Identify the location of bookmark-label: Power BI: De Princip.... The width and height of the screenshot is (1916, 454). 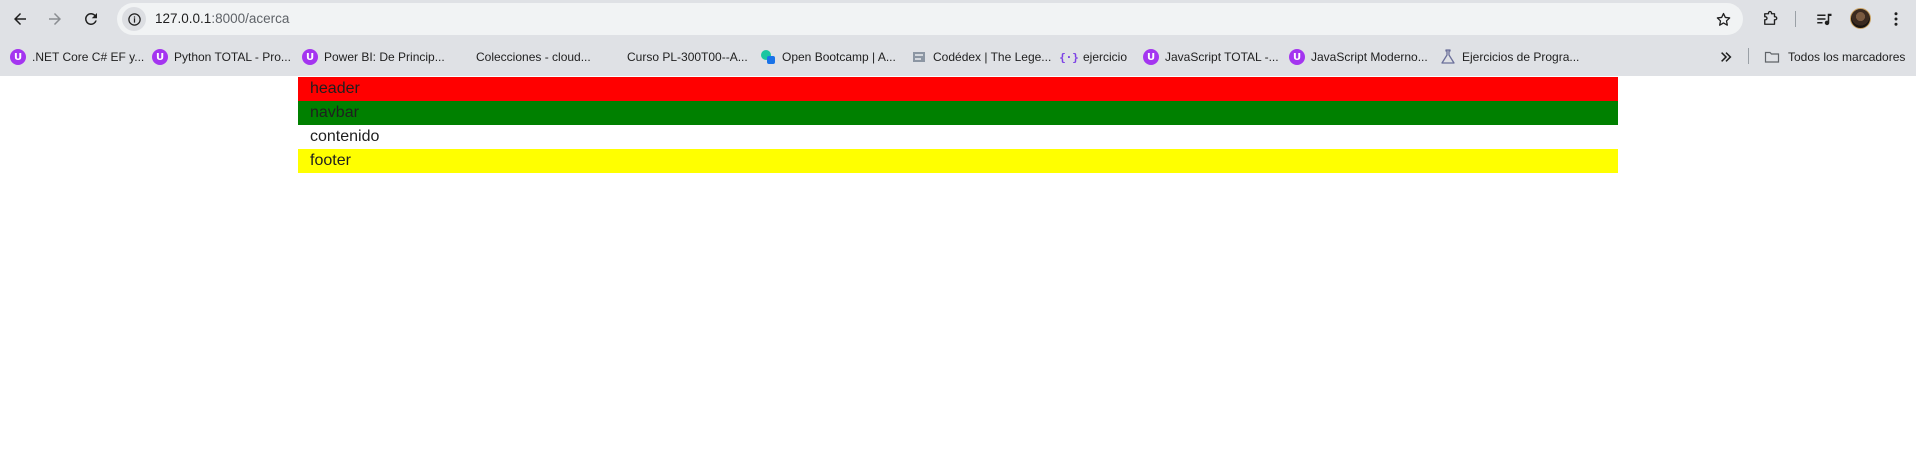
(384, 57).